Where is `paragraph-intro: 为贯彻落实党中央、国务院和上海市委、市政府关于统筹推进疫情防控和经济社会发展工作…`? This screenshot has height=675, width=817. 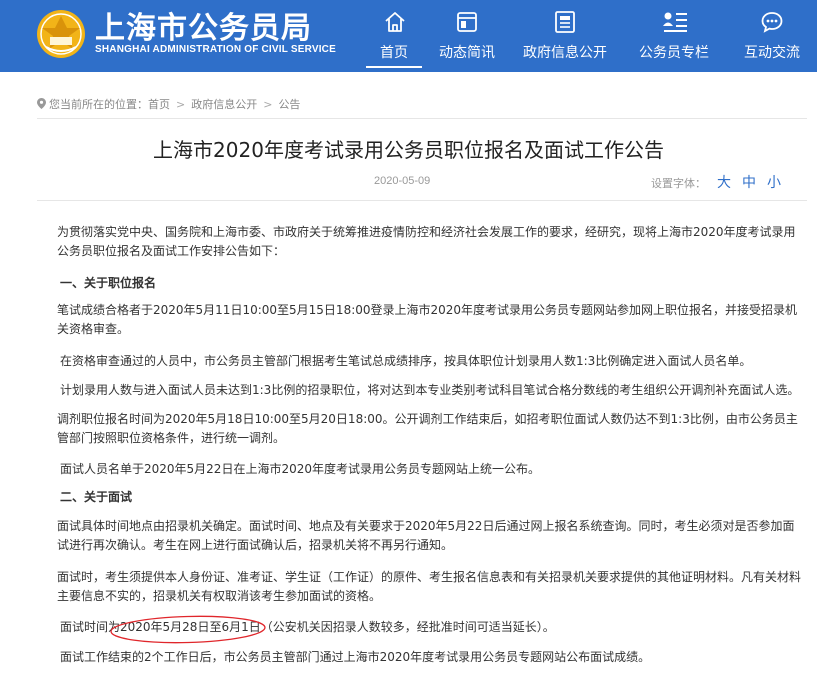
paragraph-intro: 为贯彻落实党中央、国务院和上海市委、市政府关于统筹推进疫情防控和经济社会发展工作… is located at coordinates (426, 241).